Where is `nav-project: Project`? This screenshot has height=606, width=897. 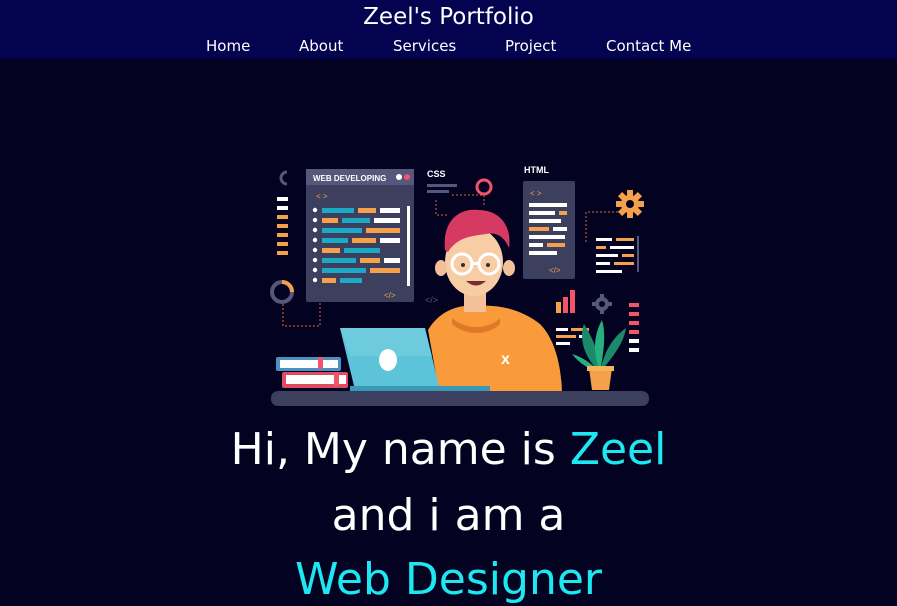
nav-project: Project is located at coordinates (530, 46).